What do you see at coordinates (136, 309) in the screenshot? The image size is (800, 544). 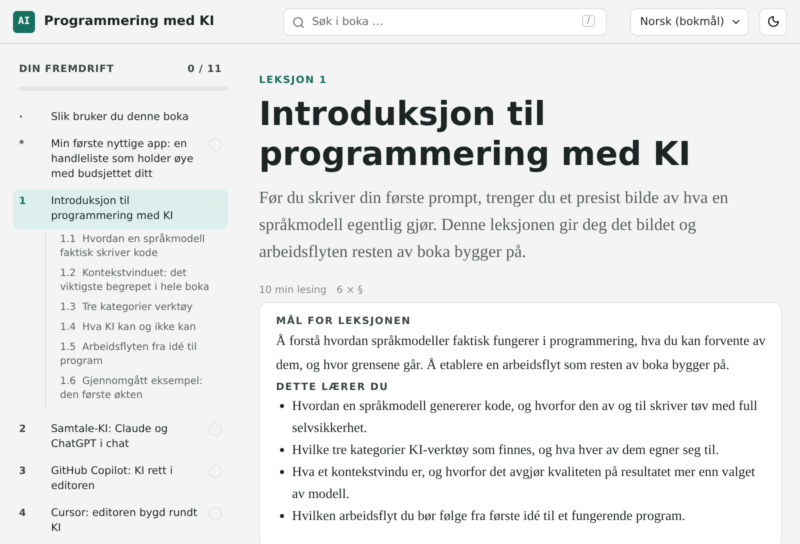 I see `section-link: 1.3 Tre kategorier verktøy` at bounding box center [136, 309].